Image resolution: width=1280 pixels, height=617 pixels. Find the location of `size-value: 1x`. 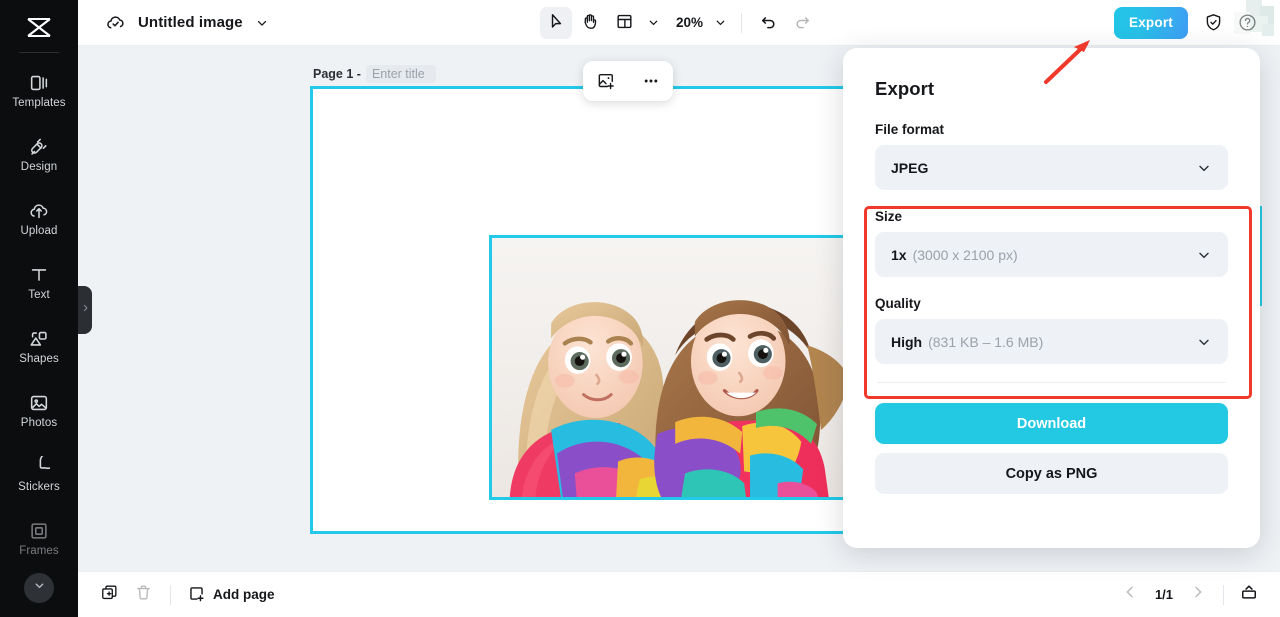

size-value: 1x is located at coordinates (899, 254).